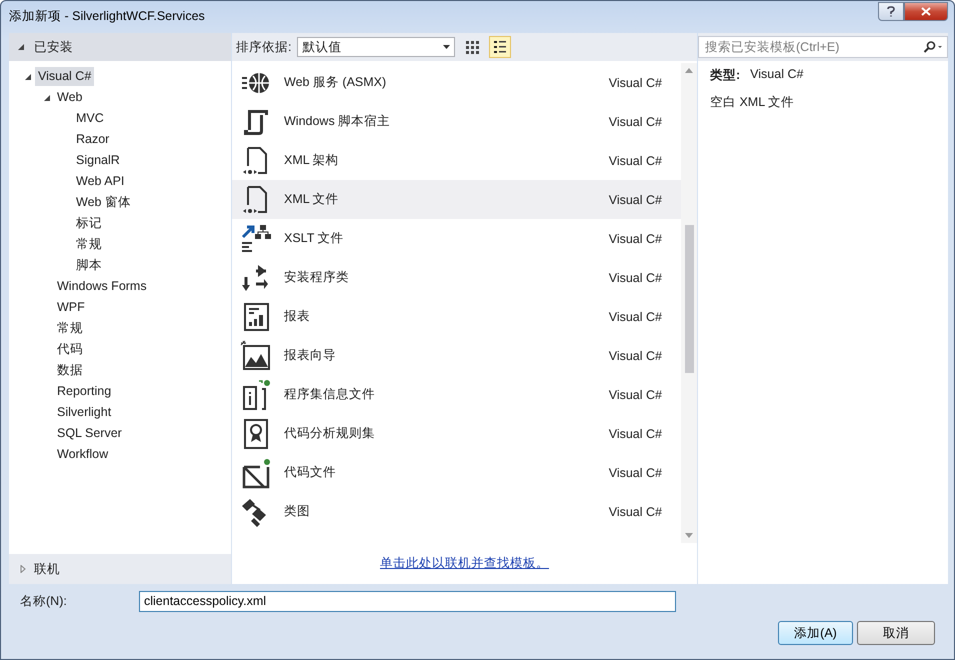  What do you see at coordinates (464, 563) in the screenshot?
I see `online-templates-link: 单击此处以联机并查找模板。` at bounding box center [464, 563].